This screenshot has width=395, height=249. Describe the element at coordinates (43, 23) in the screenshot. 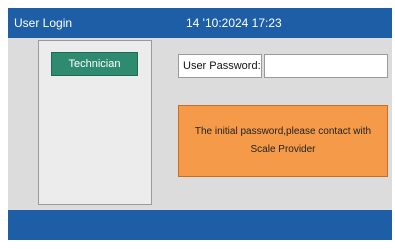

I see `window-title: User Login` at that location.